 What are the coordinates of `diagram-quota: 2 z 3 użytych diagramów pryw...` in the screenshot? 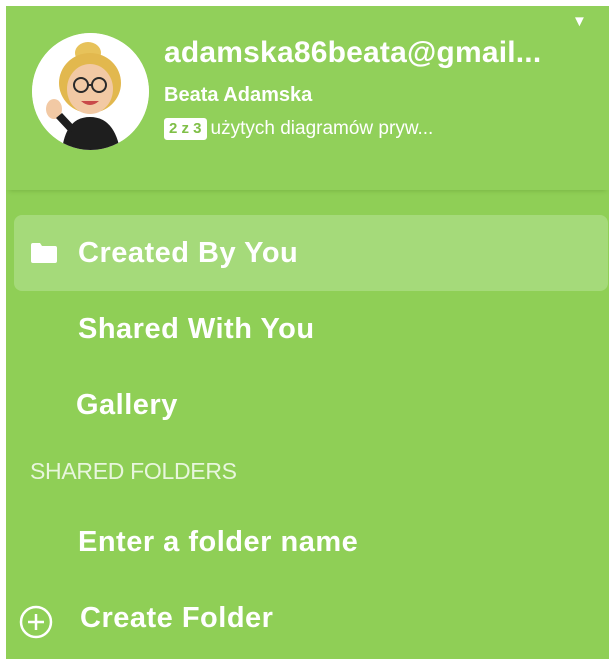 It's located at (364, 129).